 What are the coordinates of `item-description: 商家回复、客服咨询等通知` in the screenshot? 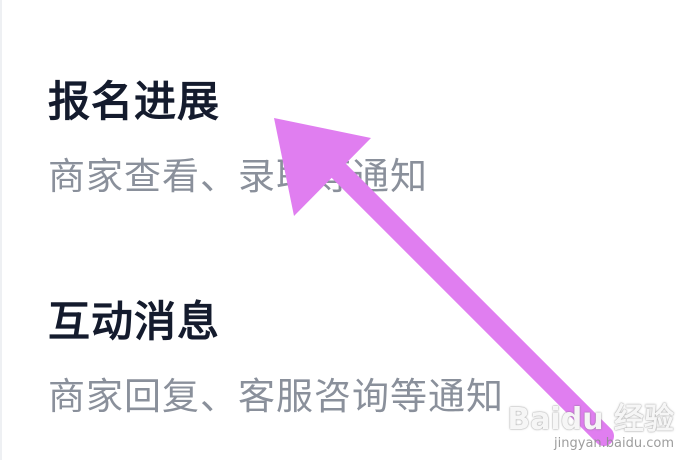 It's located at (276, 396).